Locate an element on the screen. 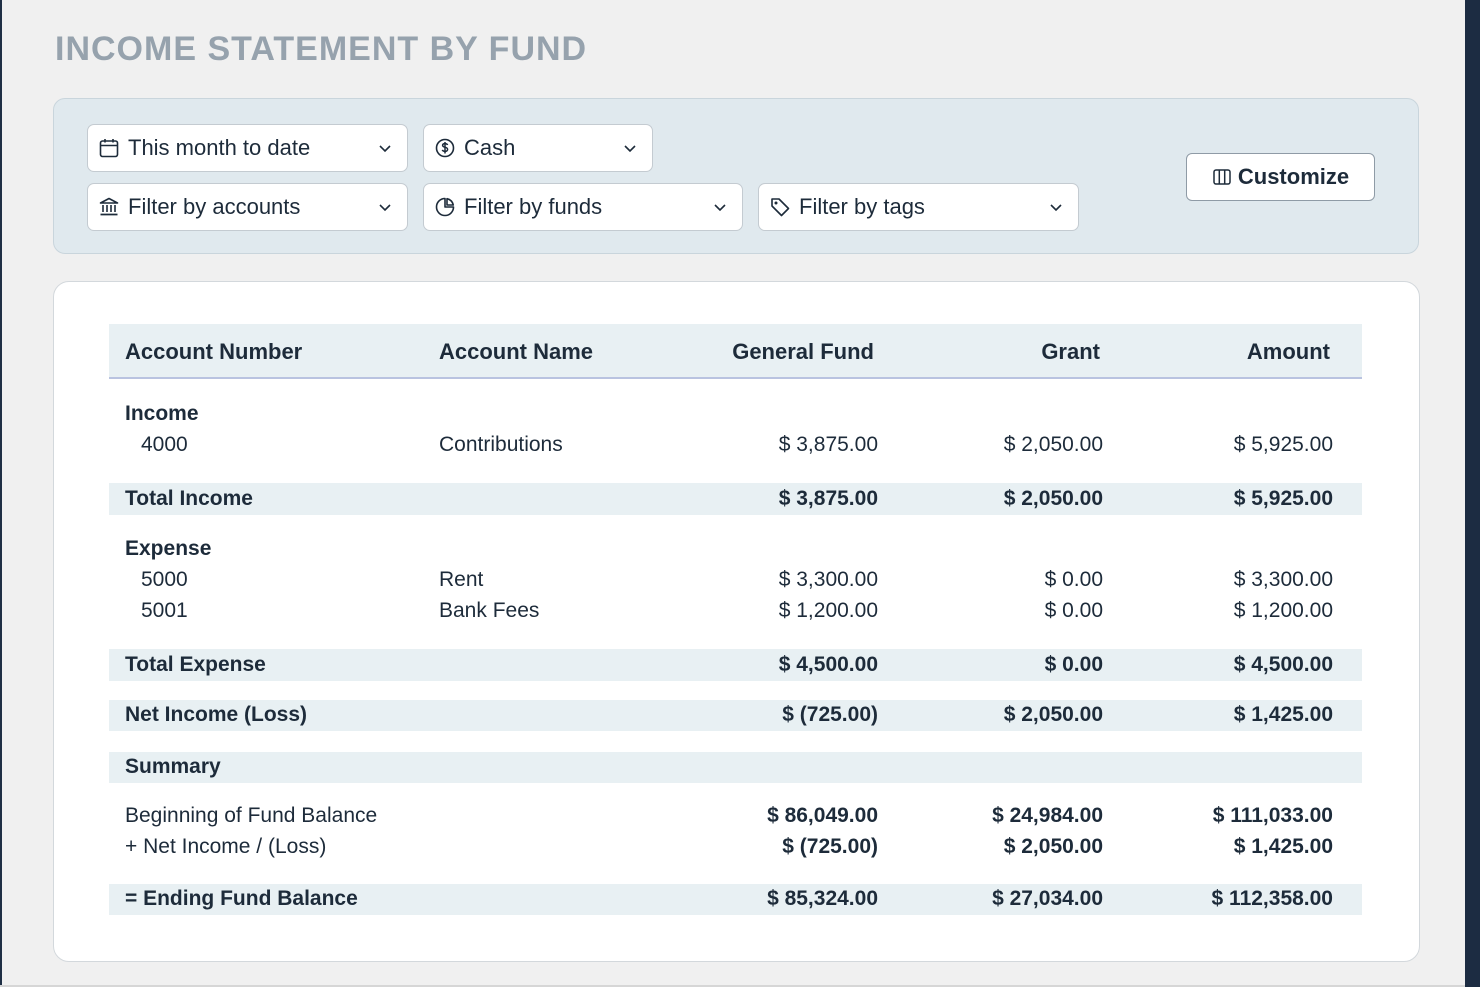  grant-value: $ 27,034.00 is located at coordinates (1047, 898).